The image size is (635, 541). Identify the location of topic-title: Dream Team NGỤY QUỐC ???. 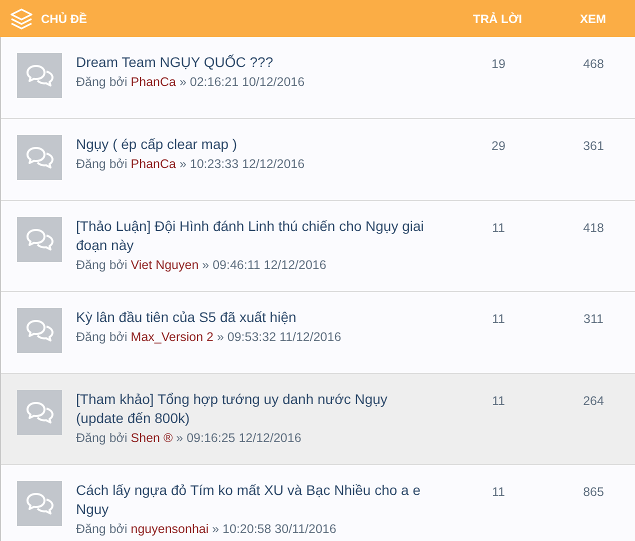
(175, 62).